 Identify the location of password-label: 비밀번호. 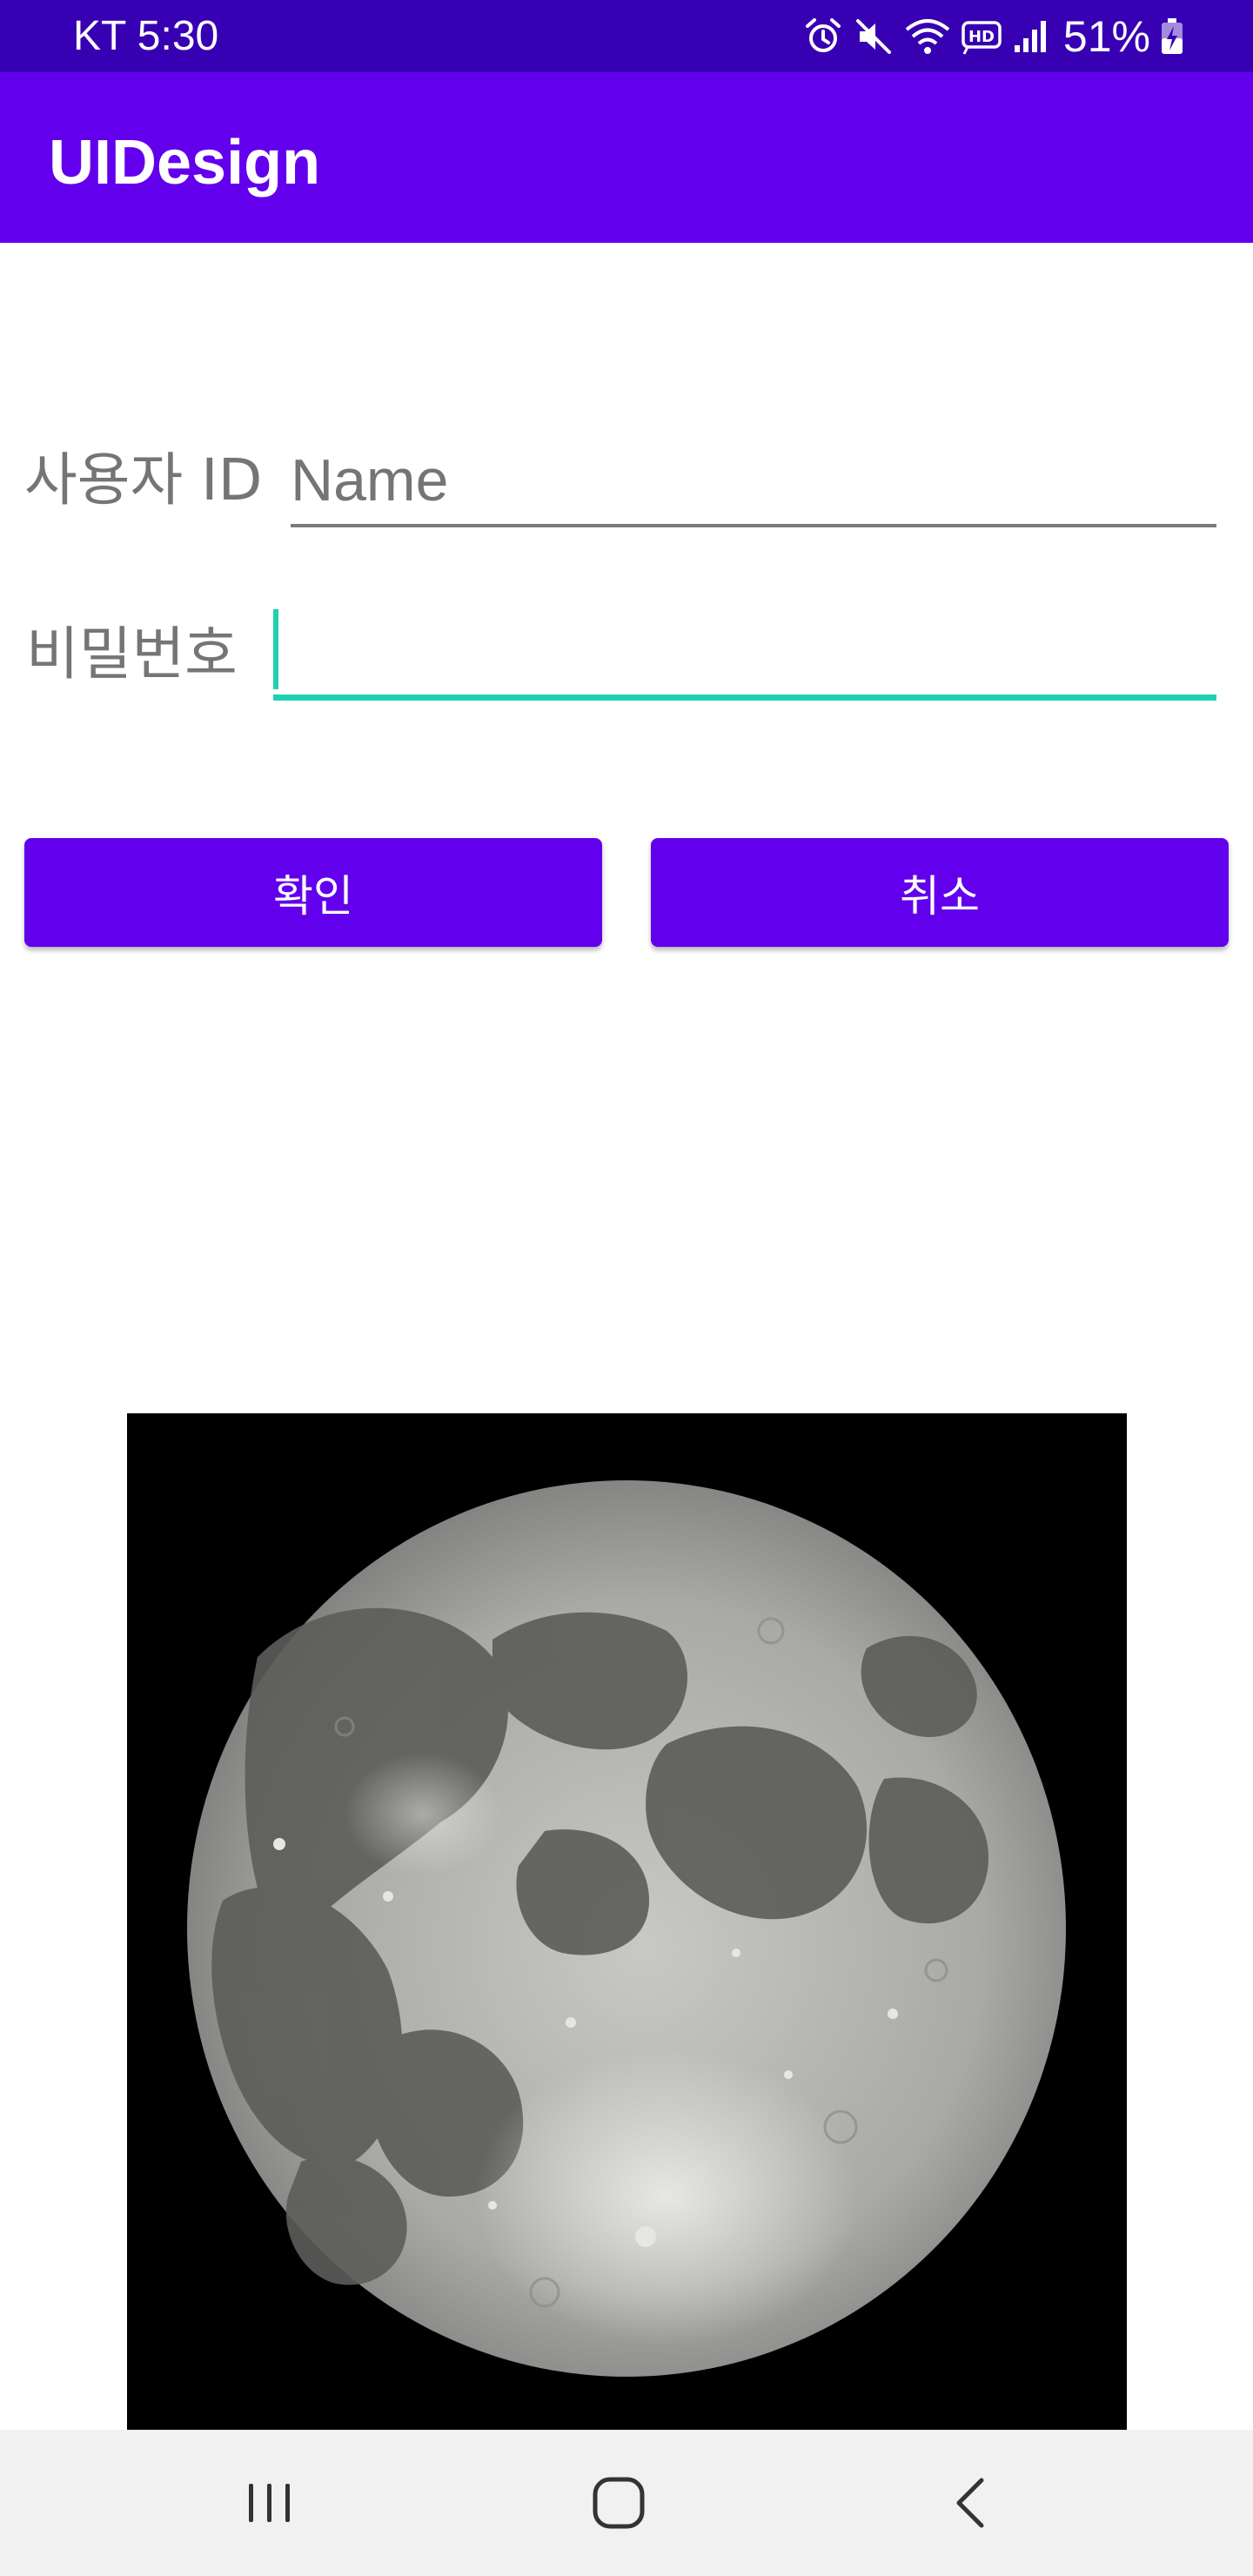
(132, 654).